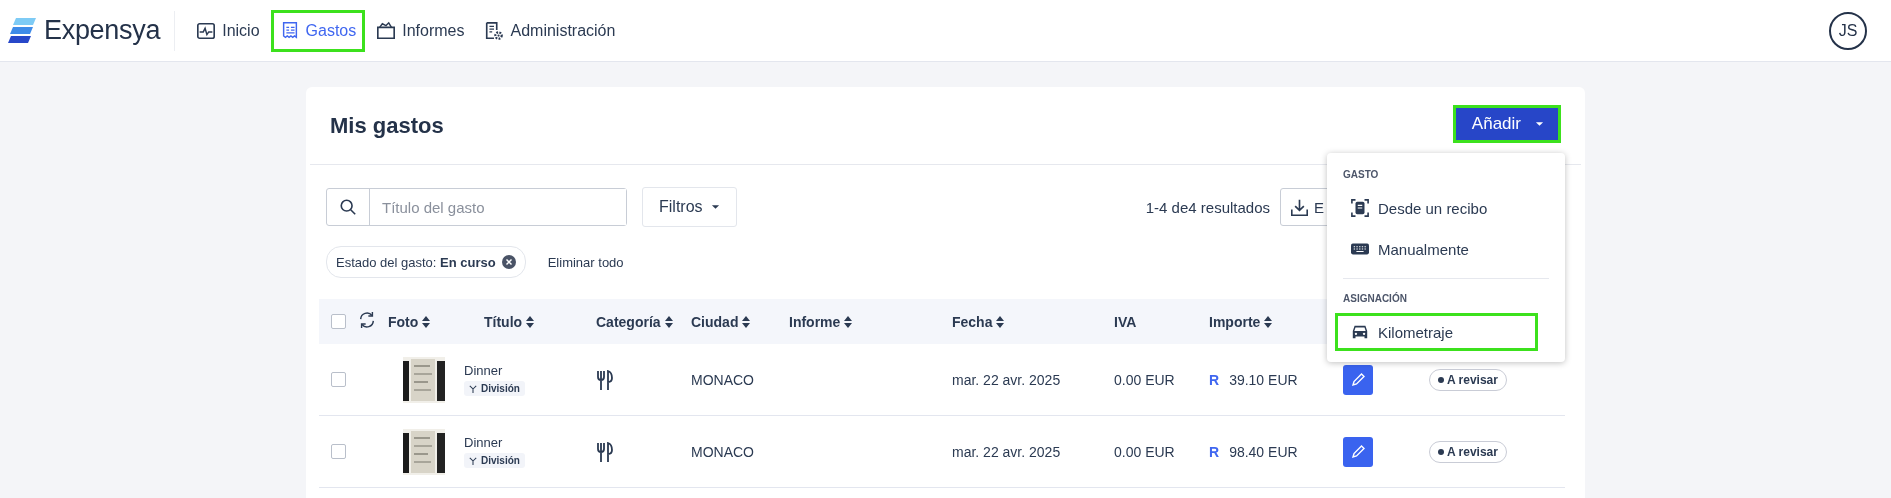 Image resolution: width=1891 pixels, height=498 pixels. I want to click on column-header: Importe, so click(1271, 321).